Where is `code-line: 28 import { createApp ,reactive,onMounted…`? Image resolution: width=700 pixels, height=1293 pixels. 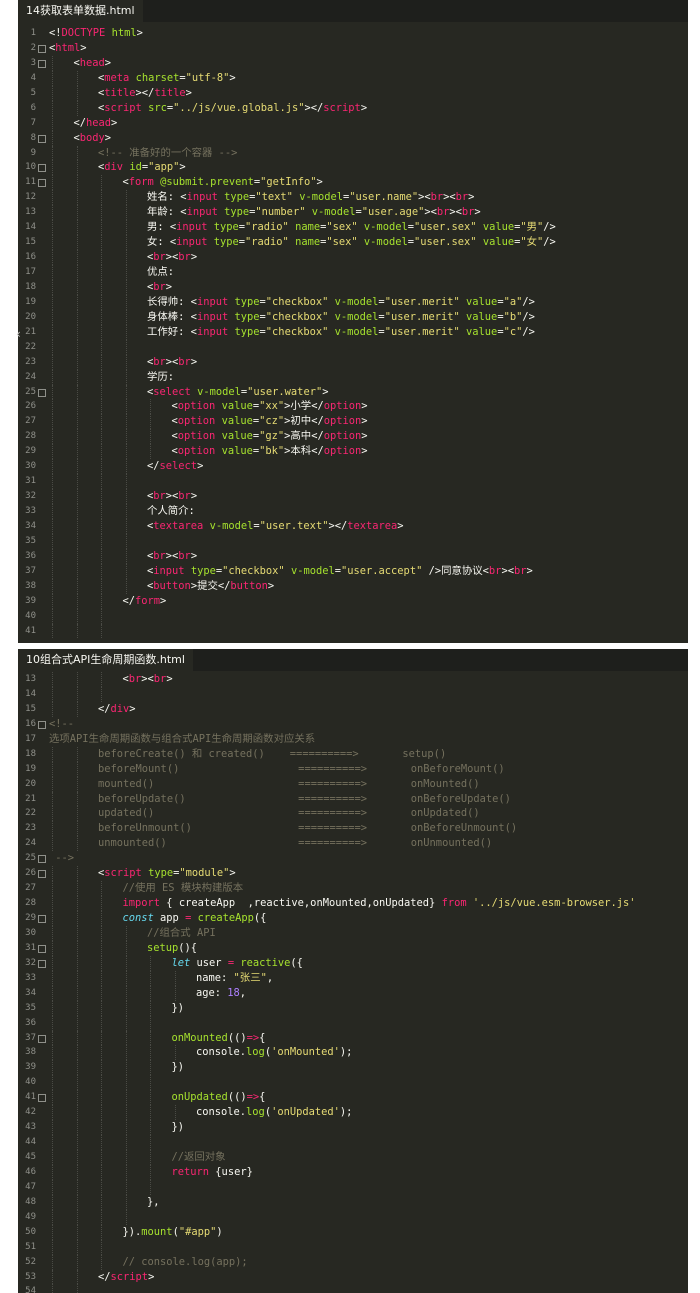 code-line: 28 import { createApp ,reactive,onMounted… is located at coordinates (353, 903).